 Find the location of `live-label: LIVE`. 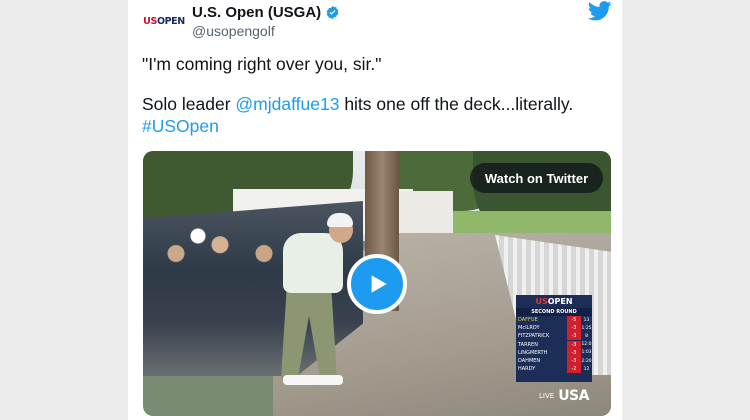

live-label: LIVE is located at coordinates (547, 396).